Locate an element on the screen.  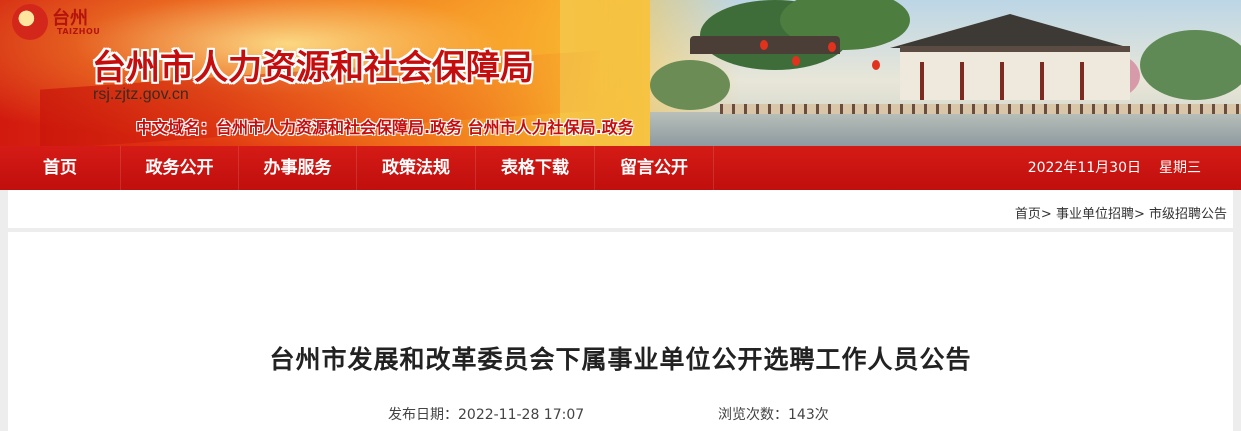
hall-roof is located at coordinates (1010, 31).